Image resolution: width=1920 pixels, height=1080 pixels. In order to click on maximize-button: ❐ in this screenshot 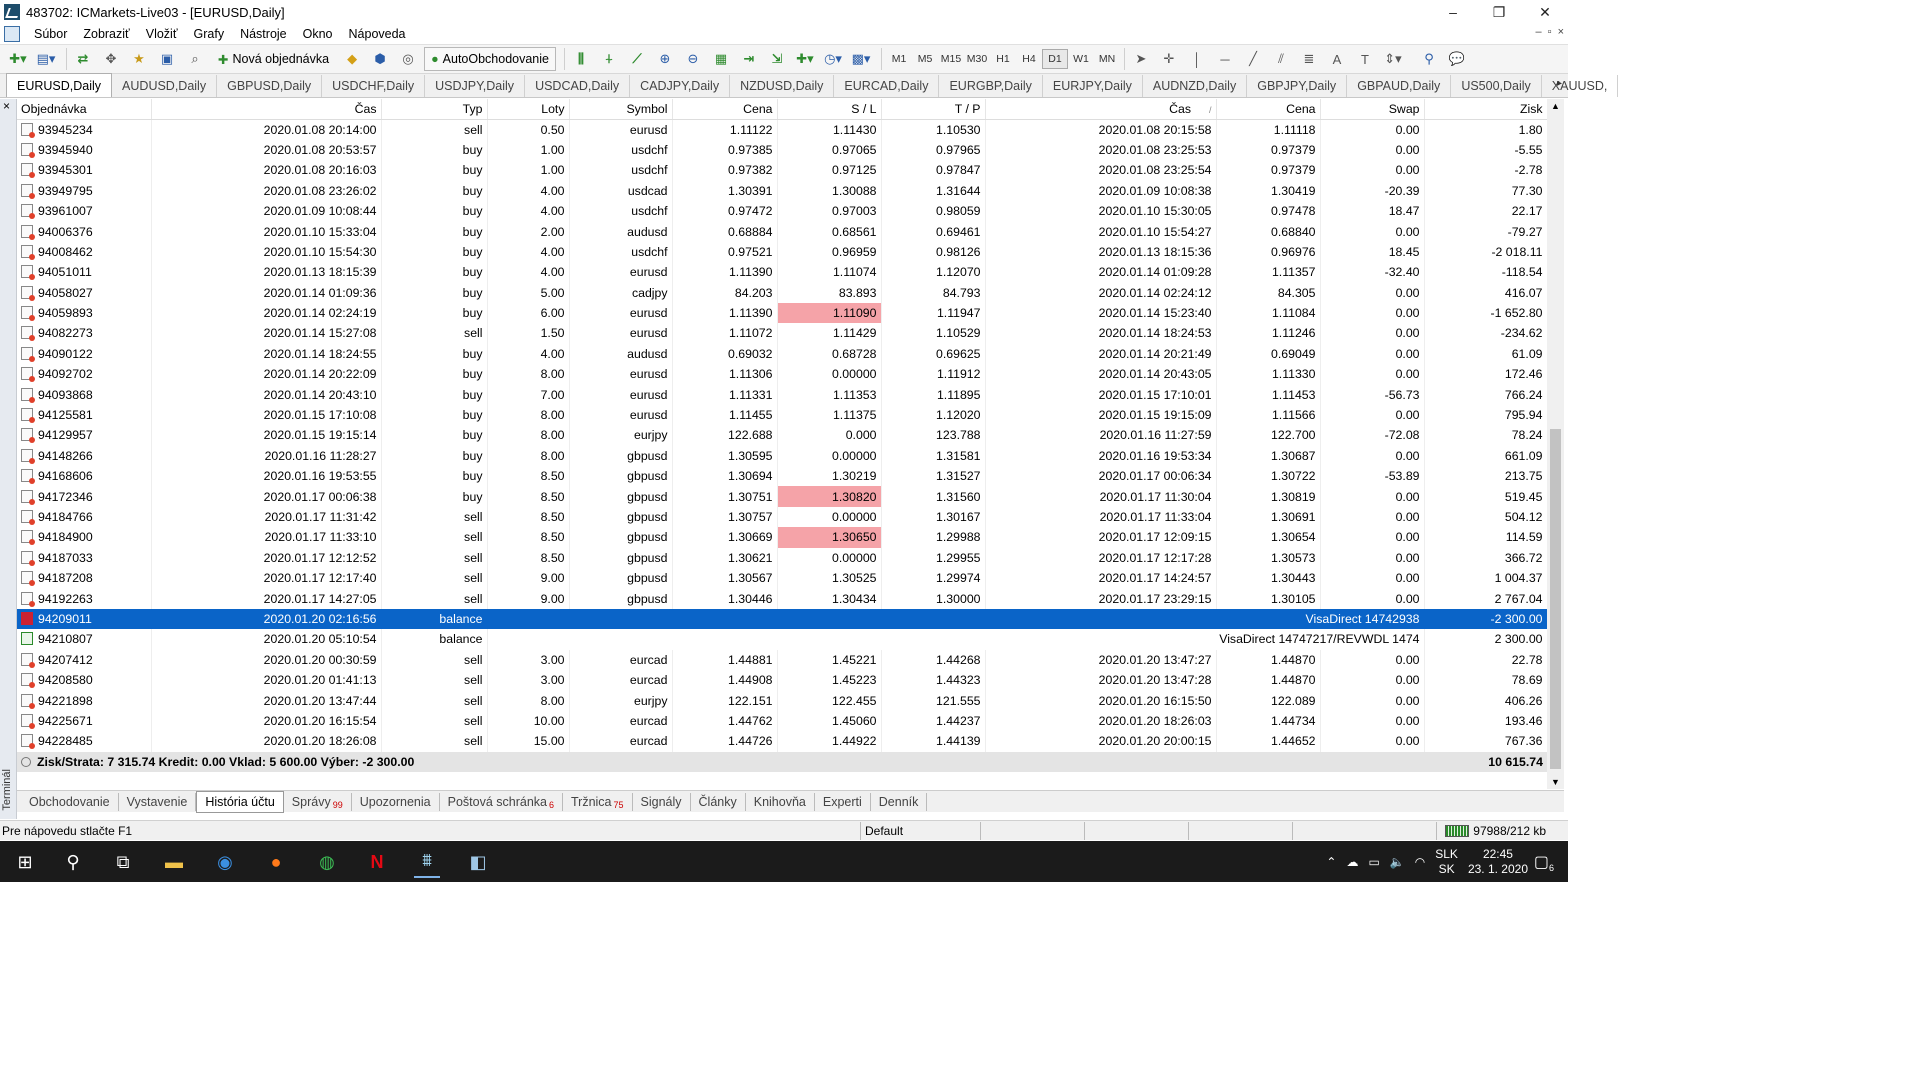, I will do `click(1499, 12)`.